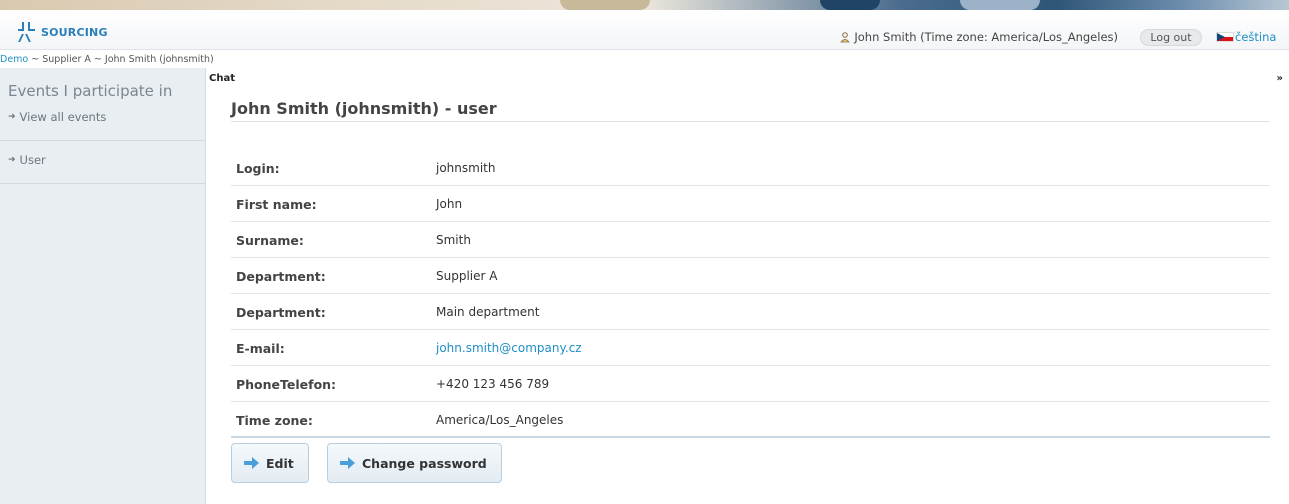 This screenshot has width=1289, height=504. What do you see at coordinates (32, 160) in the screenshot?
I see `sidebar-item-label: User` at bounding box center [32, 160].